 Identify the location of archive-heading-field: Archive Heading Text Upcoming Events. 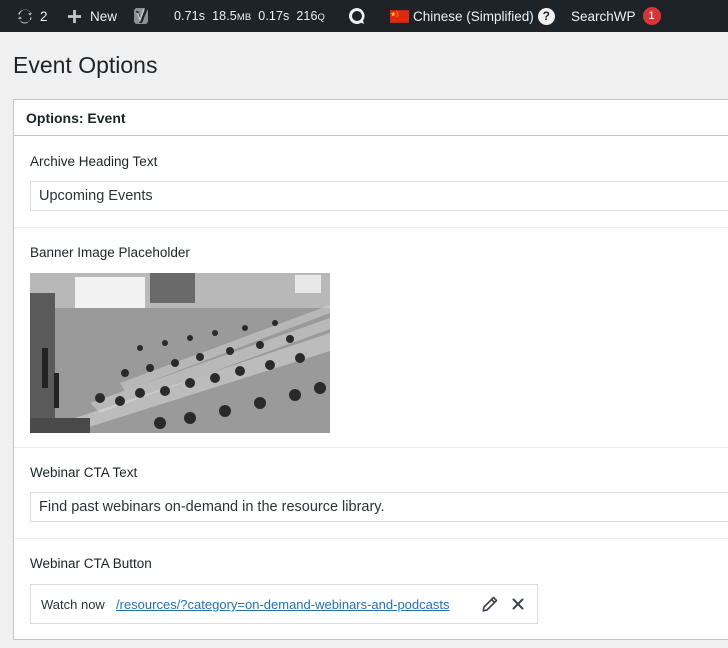
(371, 182).